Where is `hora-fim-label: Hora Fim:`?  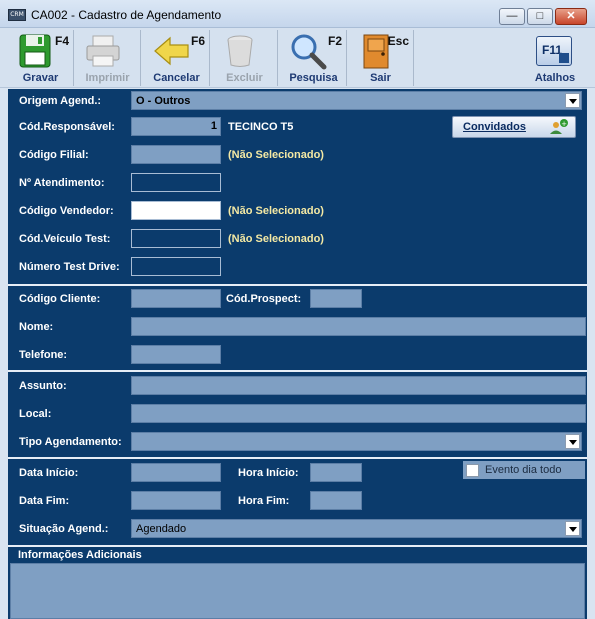
hora-fim-label: Hora Fim: is located at coordinates (264, 501).